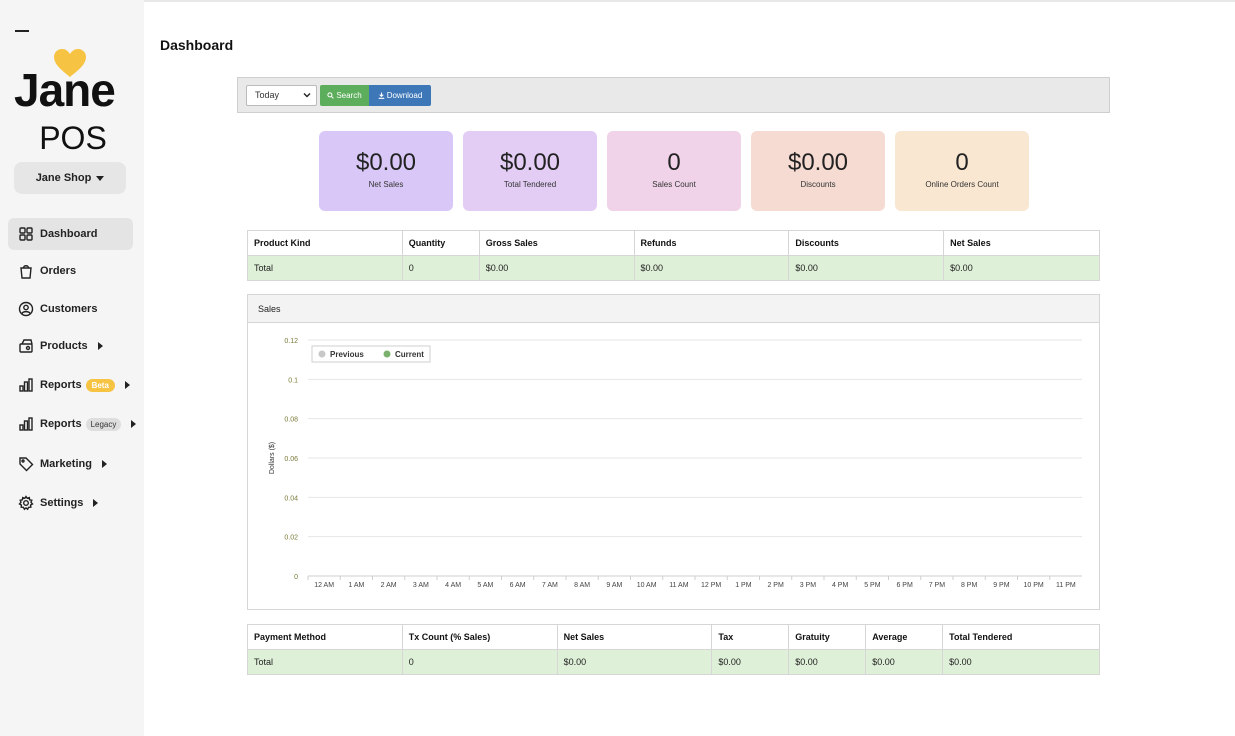 This screenshot has width=1235, height=736. What do you see at coordinates (827, 637) in the screenshot?
I see `column-header: Gratuity` at bounding box center [827, 637].